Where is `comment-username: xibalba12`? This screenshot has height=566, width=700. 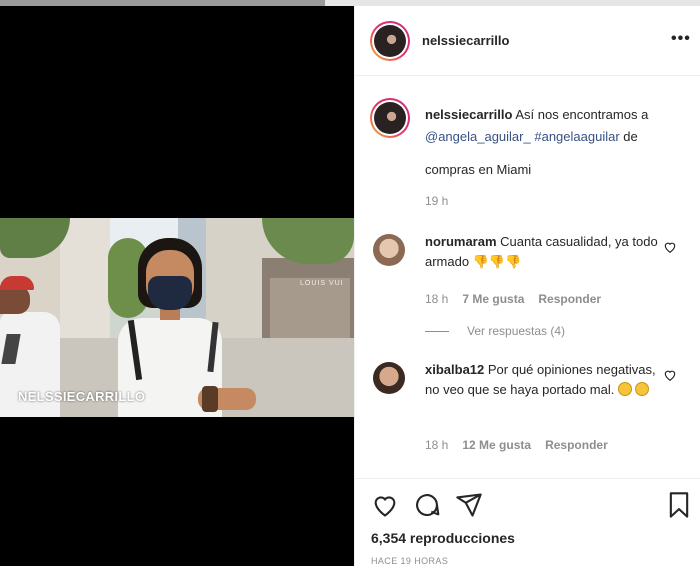
comment-username: xibalba12 is located at coordinates (454, 369).